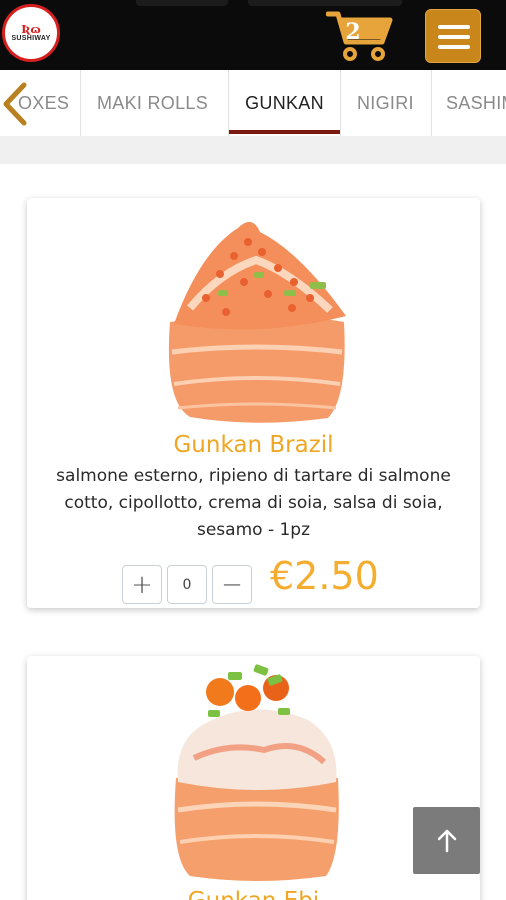  What do you see at coordinates (256, 319) in the screenshot?
I see `product-image-gunkan-brazil` at bounding box center [256, 319].